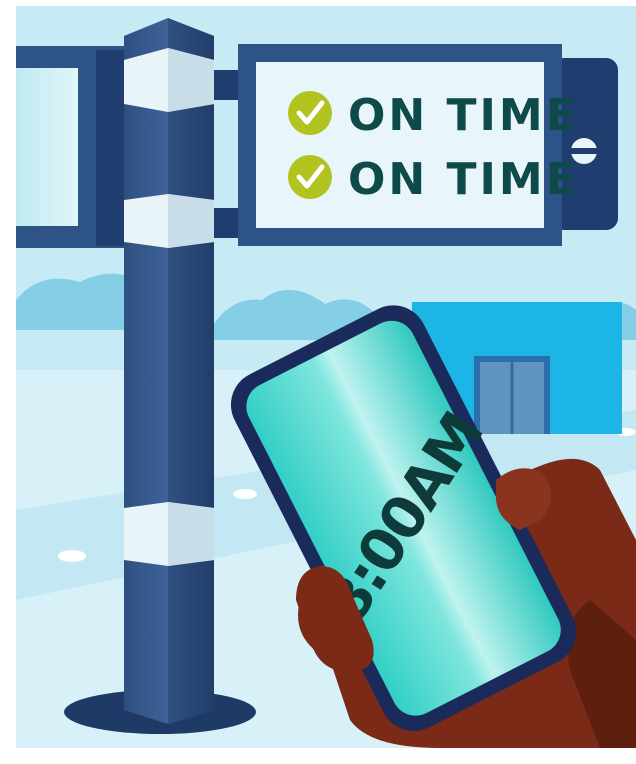  What do you see at coordinates (111, 148) in the screenshot?
I see `side-display-edge` at bounding box center [111, 148].